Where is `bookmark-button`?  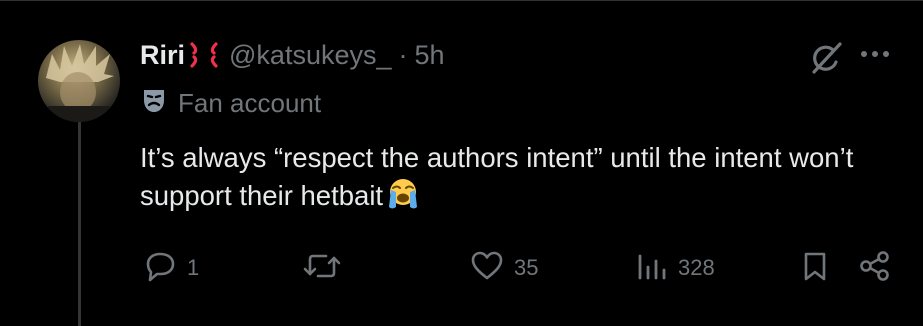
bookmark-button is located at coordinates (815, 268).